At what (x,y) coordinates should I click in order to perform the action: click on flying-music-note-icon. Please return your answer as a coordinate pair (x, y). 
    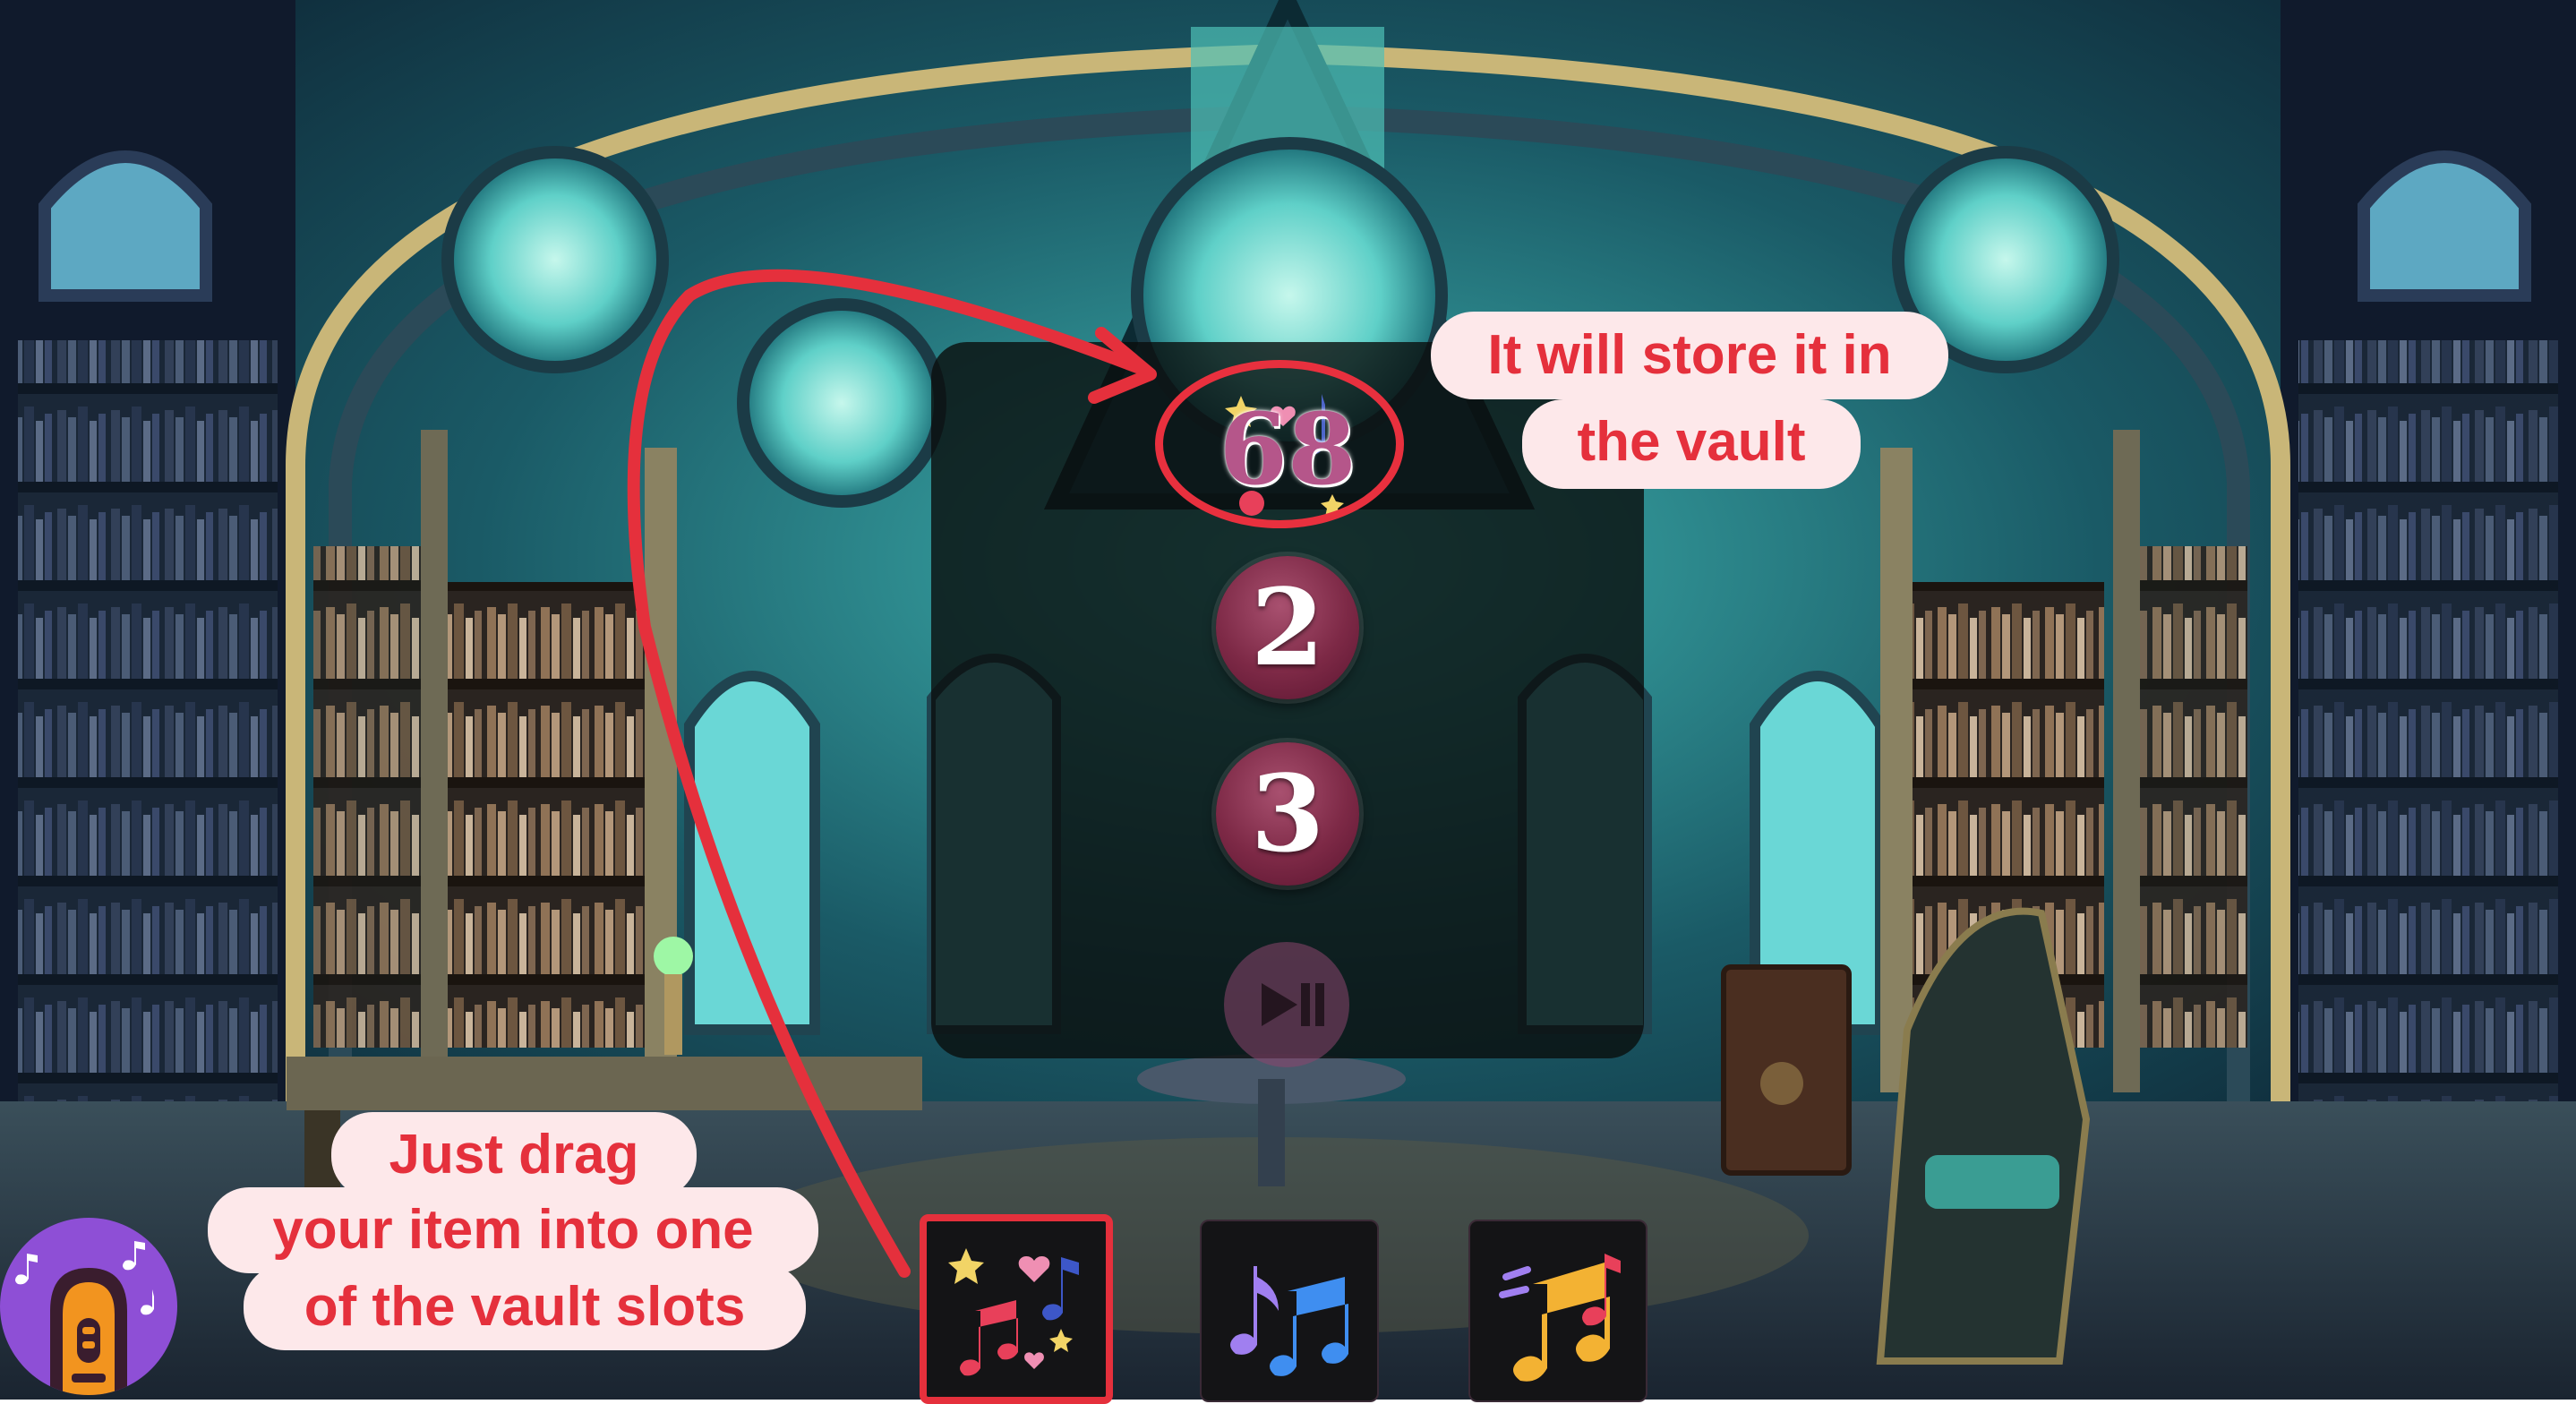
    Looking at the image, I should click on (1560, 1318).